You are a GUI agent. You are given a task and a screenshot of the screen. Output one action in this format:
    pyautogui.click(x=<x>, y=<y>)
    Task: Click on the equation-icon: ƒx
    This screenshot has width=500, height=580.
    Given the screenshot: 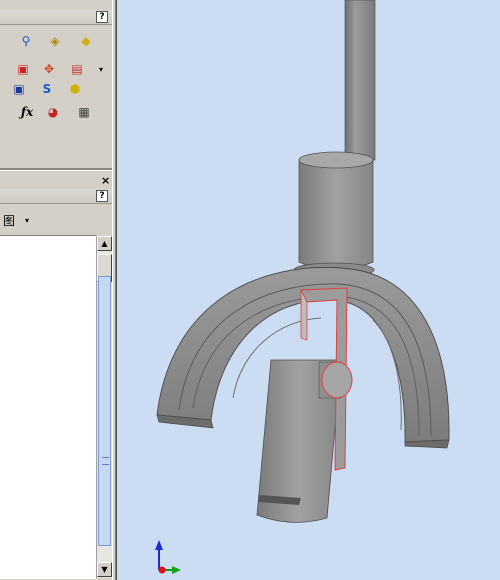 What is the action you would take?
    pyautogui.click(x=27, y=112)
    